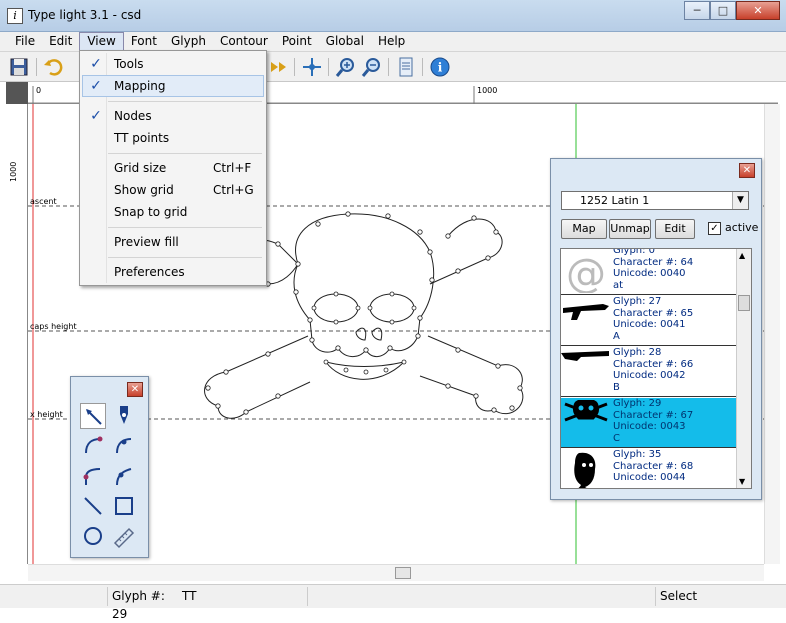 The image size is (786, 623). I want to click on mapping-close-button: ✕, so click(747, 170).